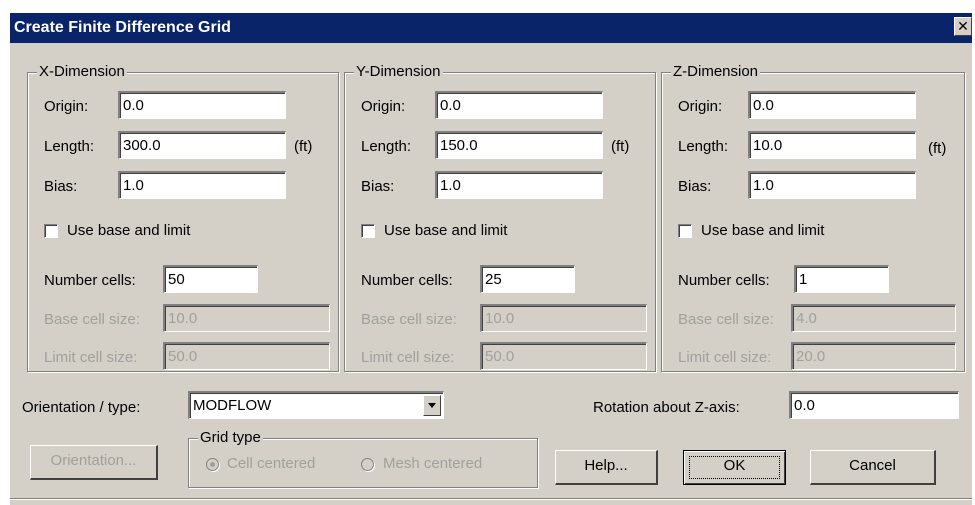  Describe the element at coordinates (246, 356) in the screenshot. I see `x-limit-size-input: 50.0` at that location.